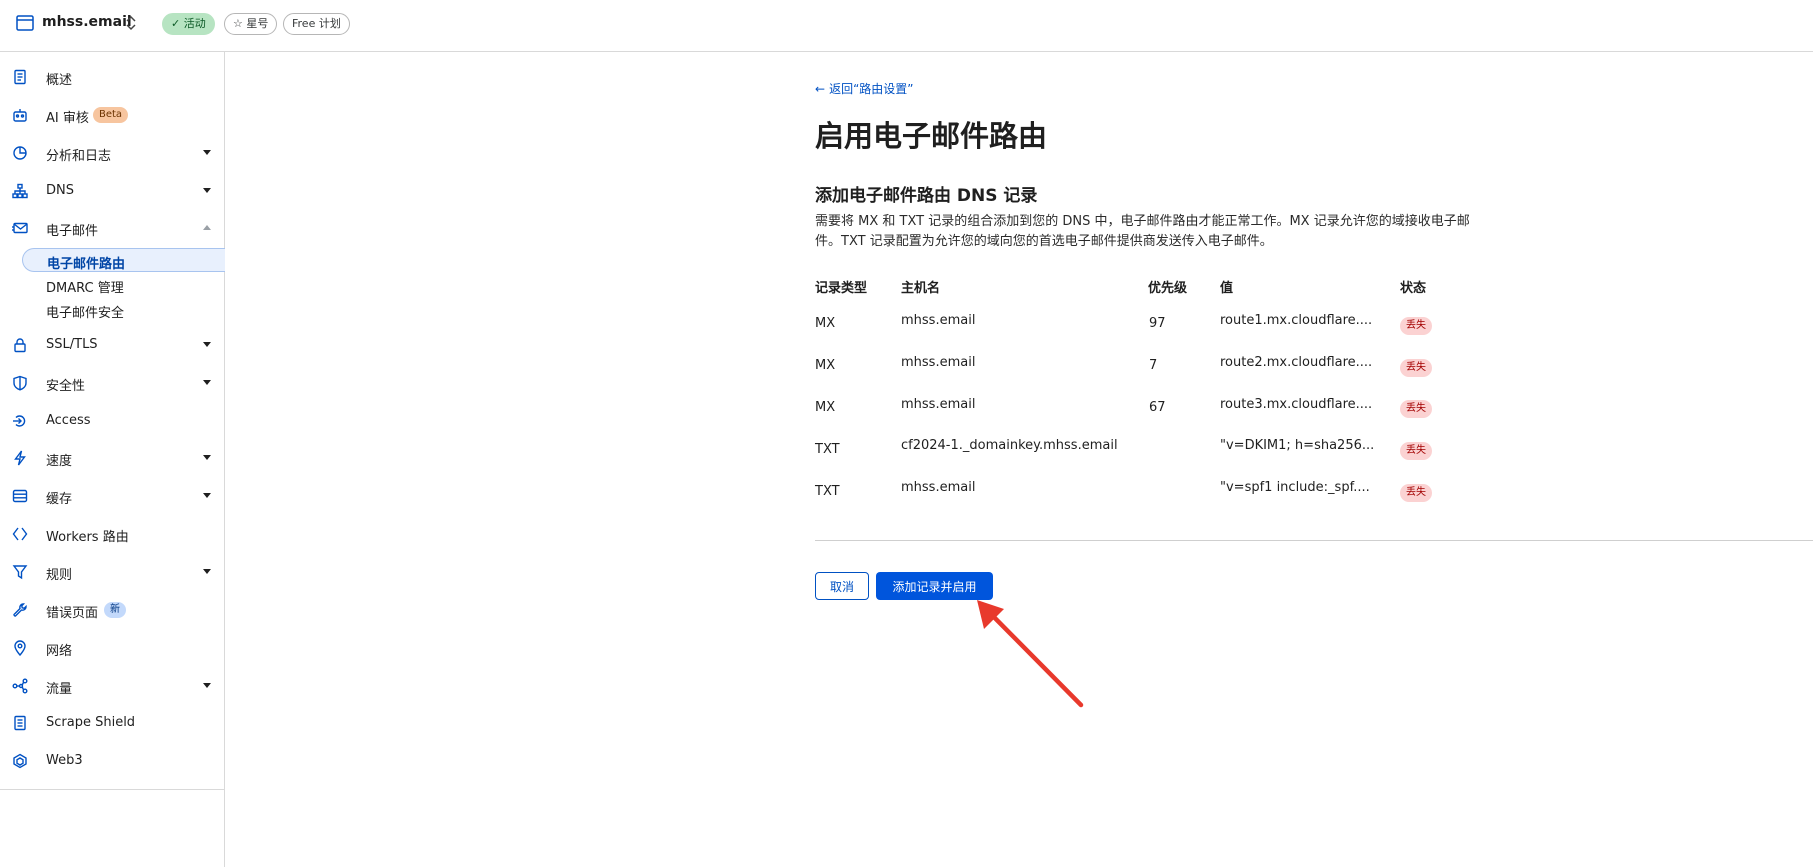 Image resolution: width=1813 pixels, height=867 pixels. What do you see at coordinates (59, 651) in the screenshot?
I see `sidebar-item-label: 网络` at bounding box center [59, 651].